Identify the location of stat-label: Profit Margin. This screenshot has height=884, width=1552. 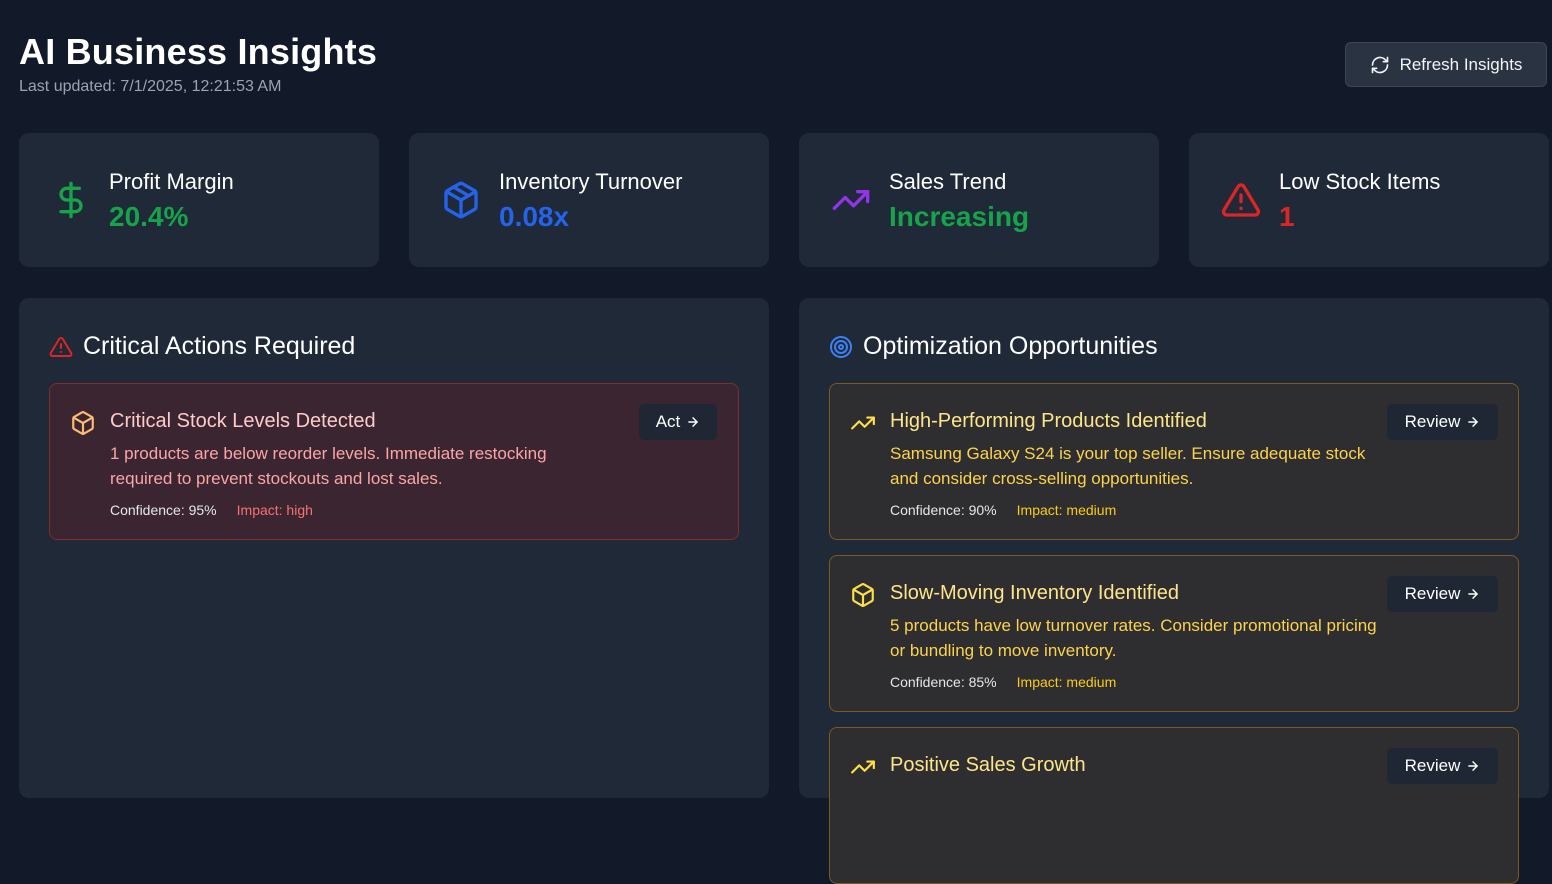
(171, 181).